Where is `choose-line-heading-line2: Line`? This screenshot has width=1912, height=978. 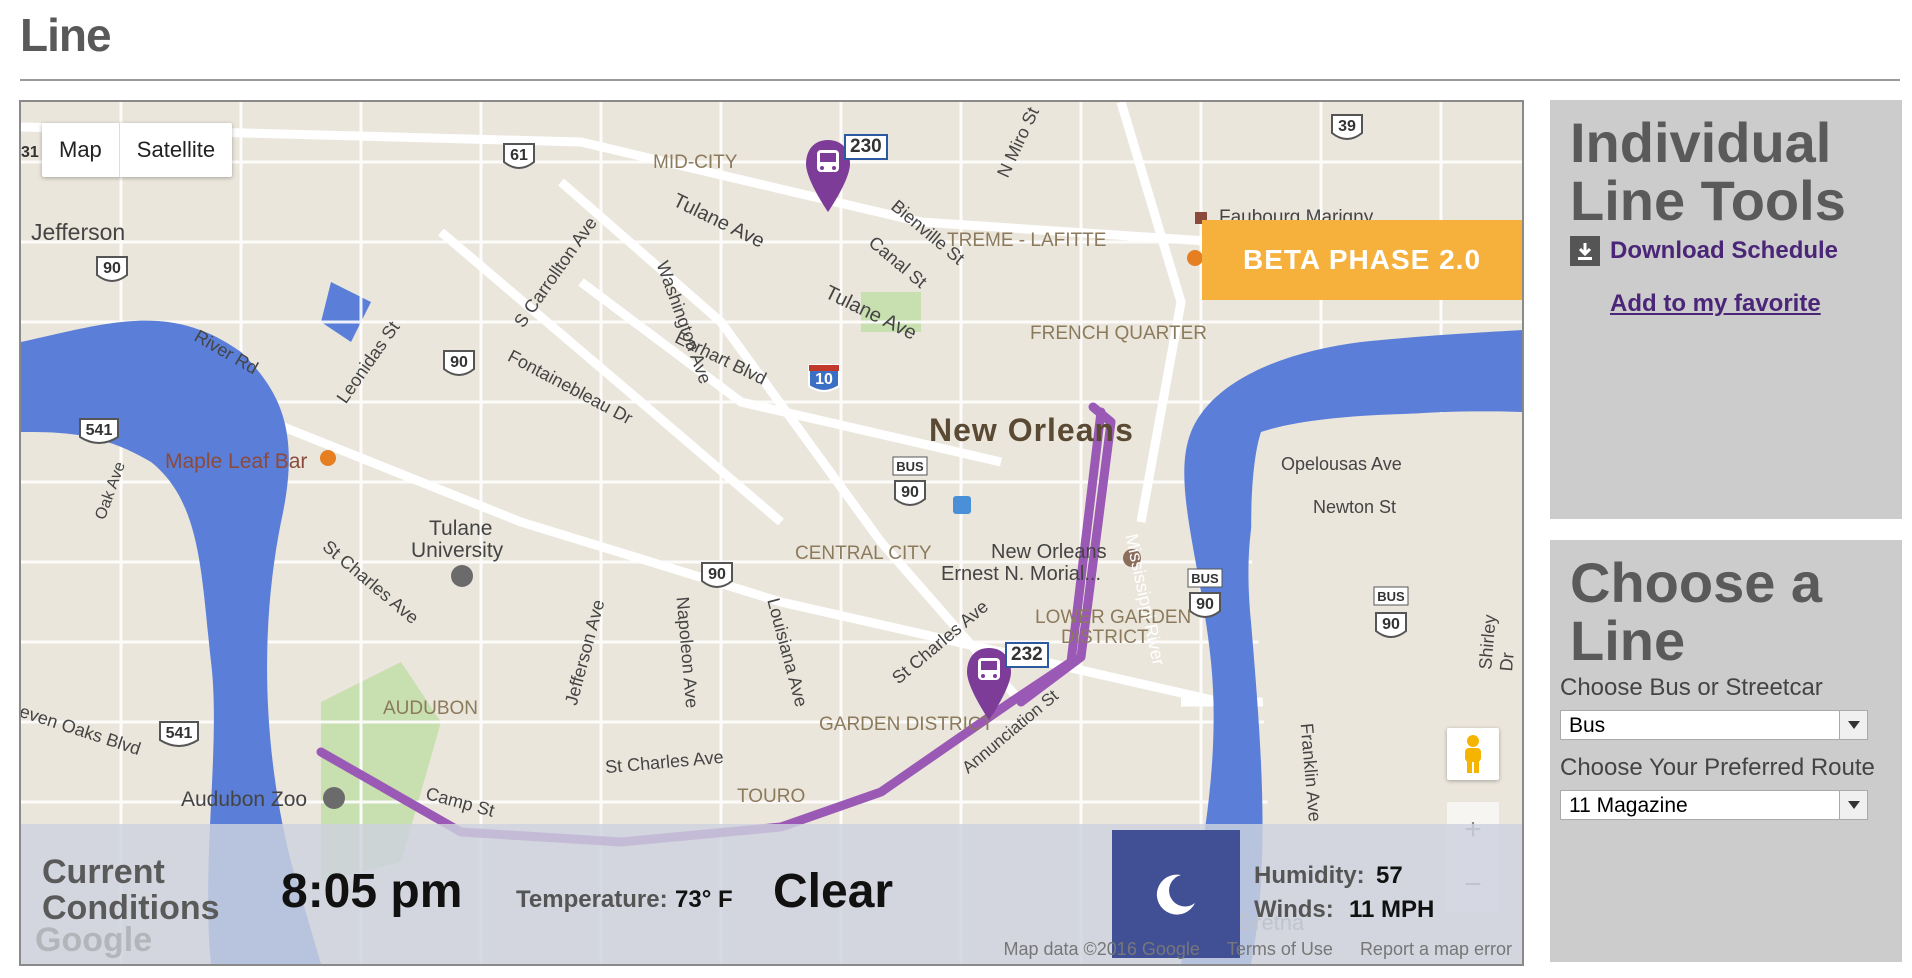
choose-line-heading-line2: Line is located at coordinates (1628, 640).